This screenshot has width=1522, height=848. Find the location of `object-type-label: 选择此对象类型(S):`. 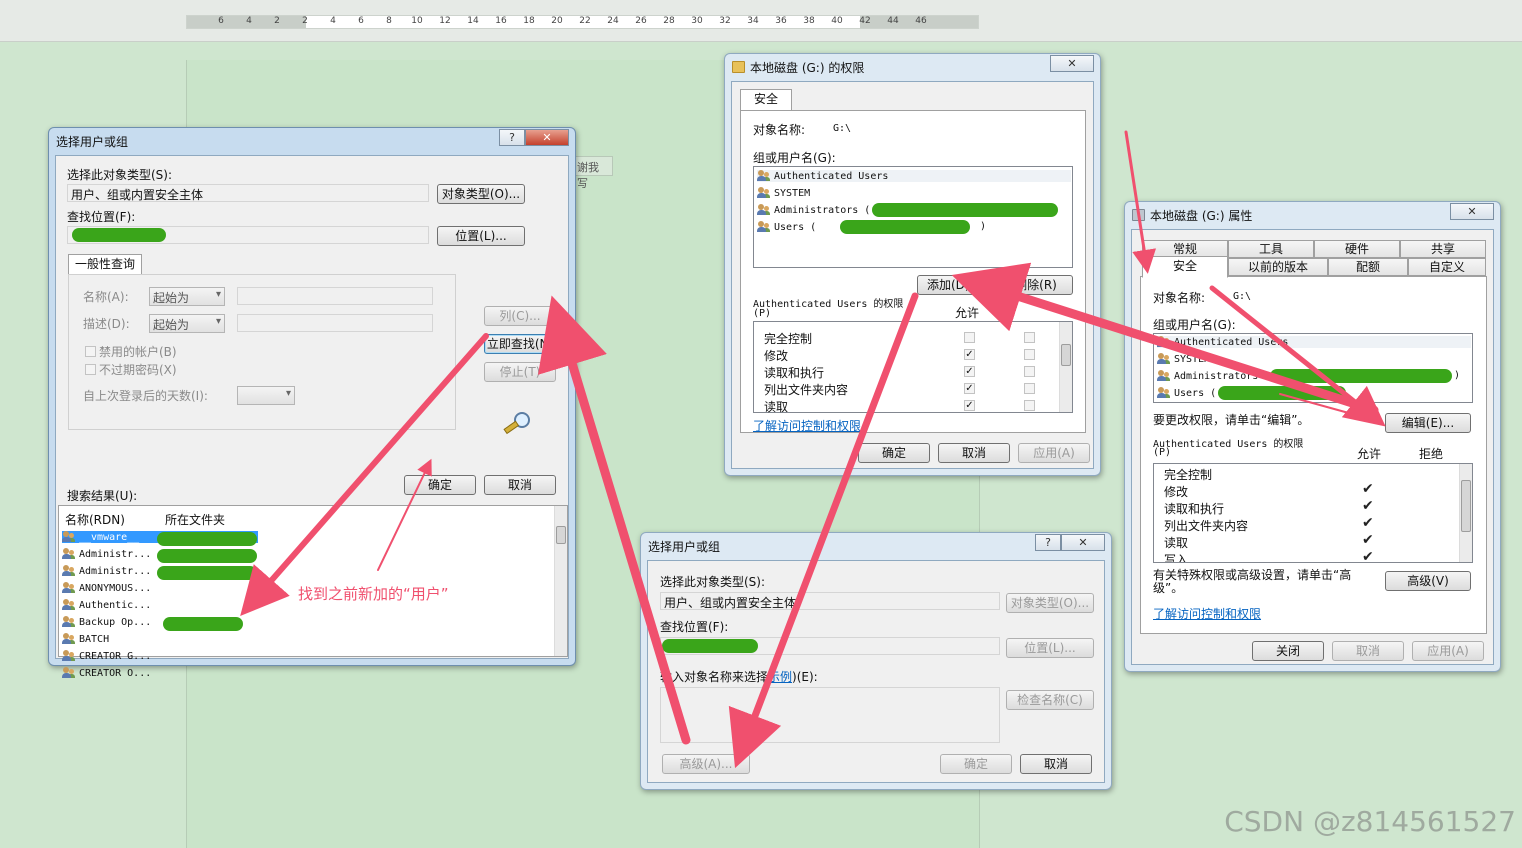

object-type-label: 选择此对象类型(S): is located at coordinates (120, 175).